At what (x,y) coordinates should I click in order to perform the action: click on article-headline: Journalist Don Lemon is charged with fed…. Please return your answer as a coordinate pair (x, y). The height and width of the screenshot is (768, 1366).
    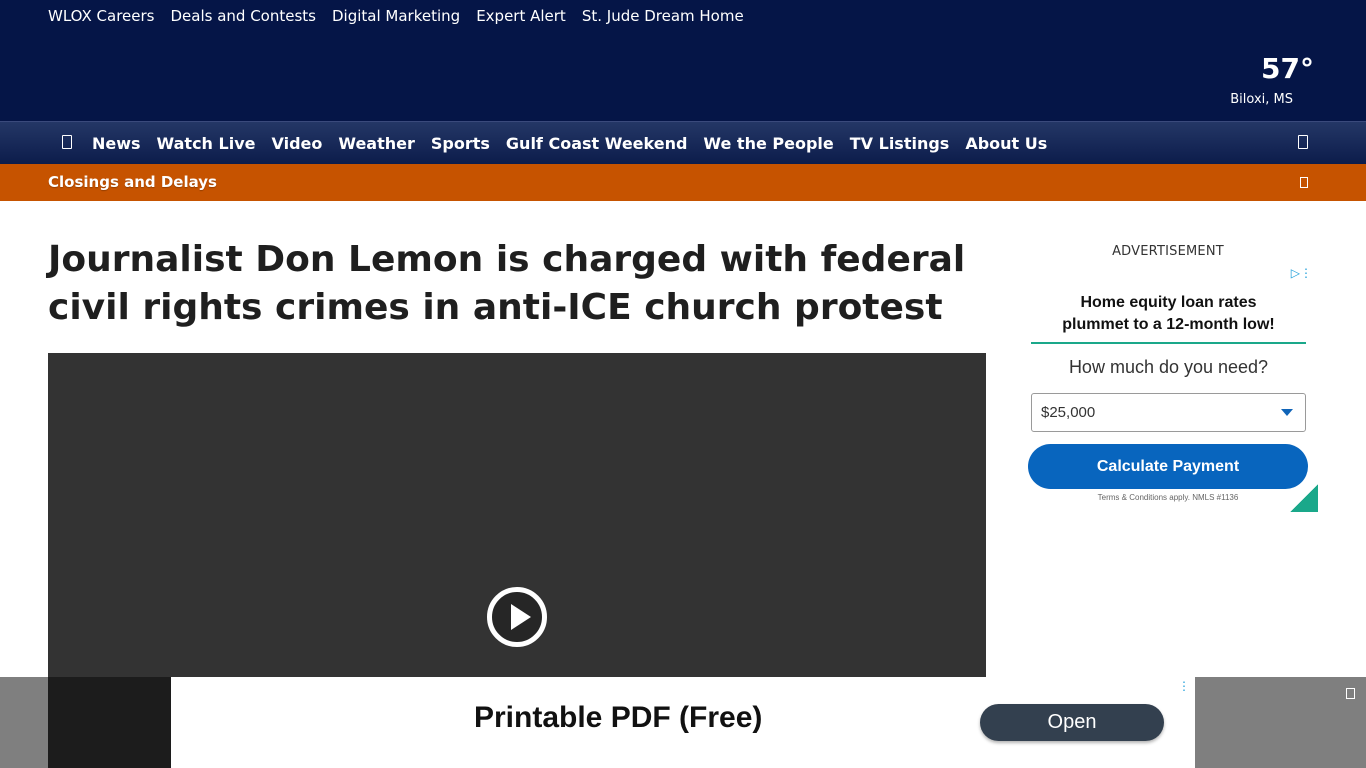
    Looking at the image, I should click on (507, 283).